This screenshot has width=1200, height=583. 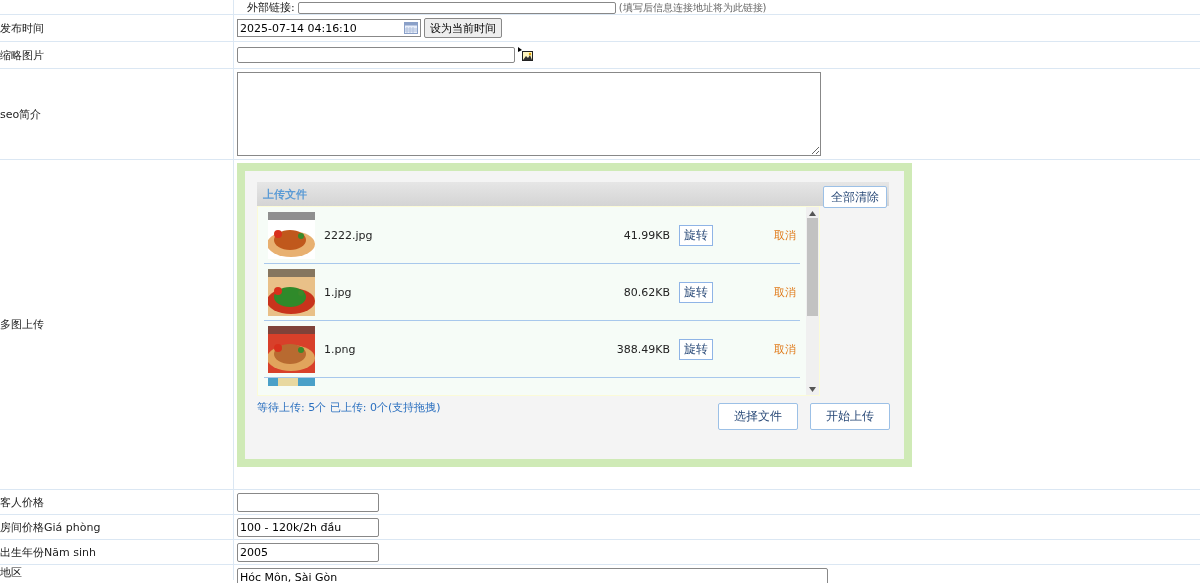 I want to click on start-upload-button: 开始上传, so click(x=850, y=416).